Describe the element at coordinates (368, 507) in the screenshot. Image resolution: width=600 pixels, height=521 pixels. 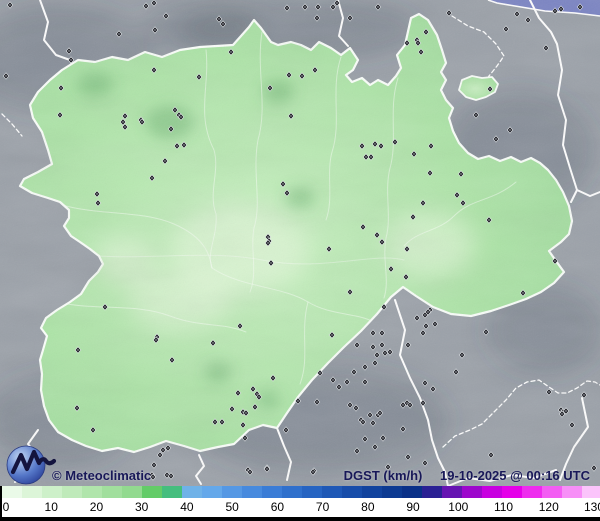
I see `scale-tick-label: 80` at that location.